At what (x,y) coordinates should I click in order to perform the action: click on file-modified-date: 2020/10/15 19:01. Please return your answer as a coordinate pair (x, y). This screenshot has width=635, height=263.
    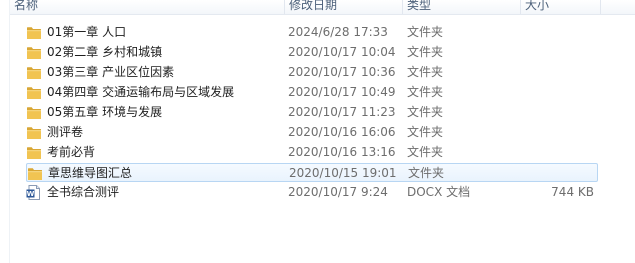
    Looking at the image, I should click on (343, 173).